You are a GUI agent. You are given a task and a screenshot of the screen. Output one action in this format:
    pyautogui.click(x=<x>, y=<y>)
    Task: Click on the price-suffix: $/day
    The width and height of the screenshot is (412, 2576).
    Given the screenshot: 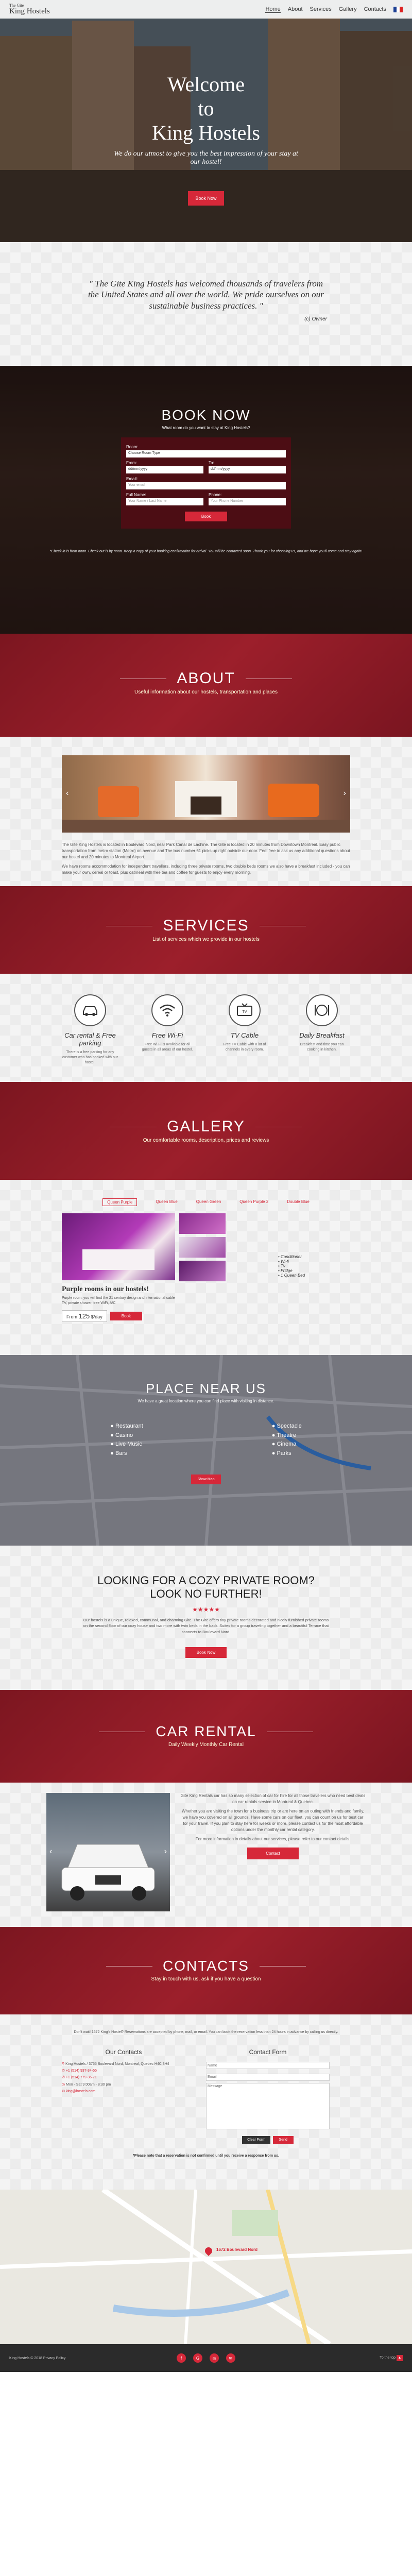 What is the action you would take?
    pyautogui.click(x=96, y=1316)
    